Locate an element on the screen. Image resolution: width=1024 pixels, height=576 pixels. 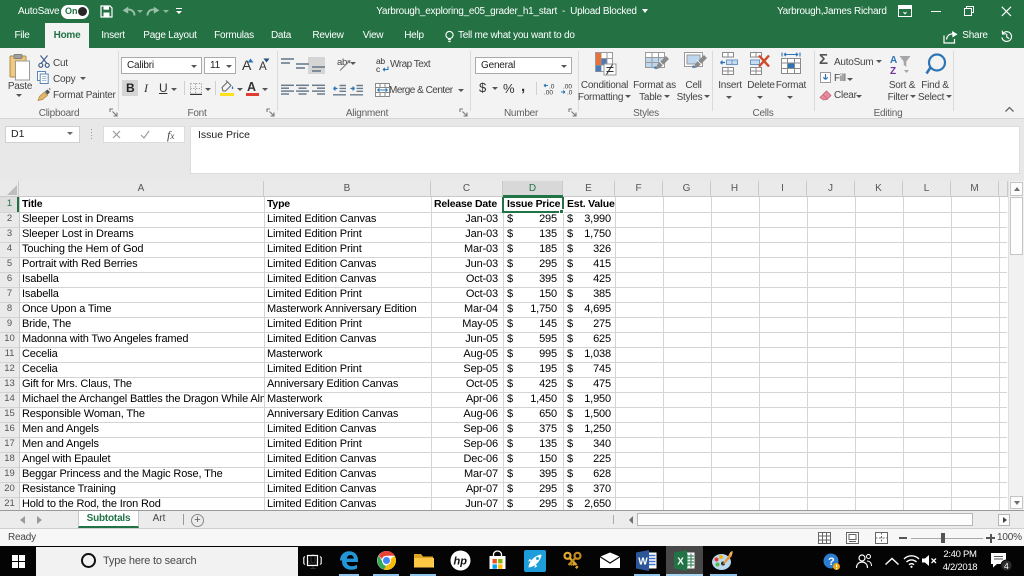
svg-text: hp is located at coordinates (461, 562).